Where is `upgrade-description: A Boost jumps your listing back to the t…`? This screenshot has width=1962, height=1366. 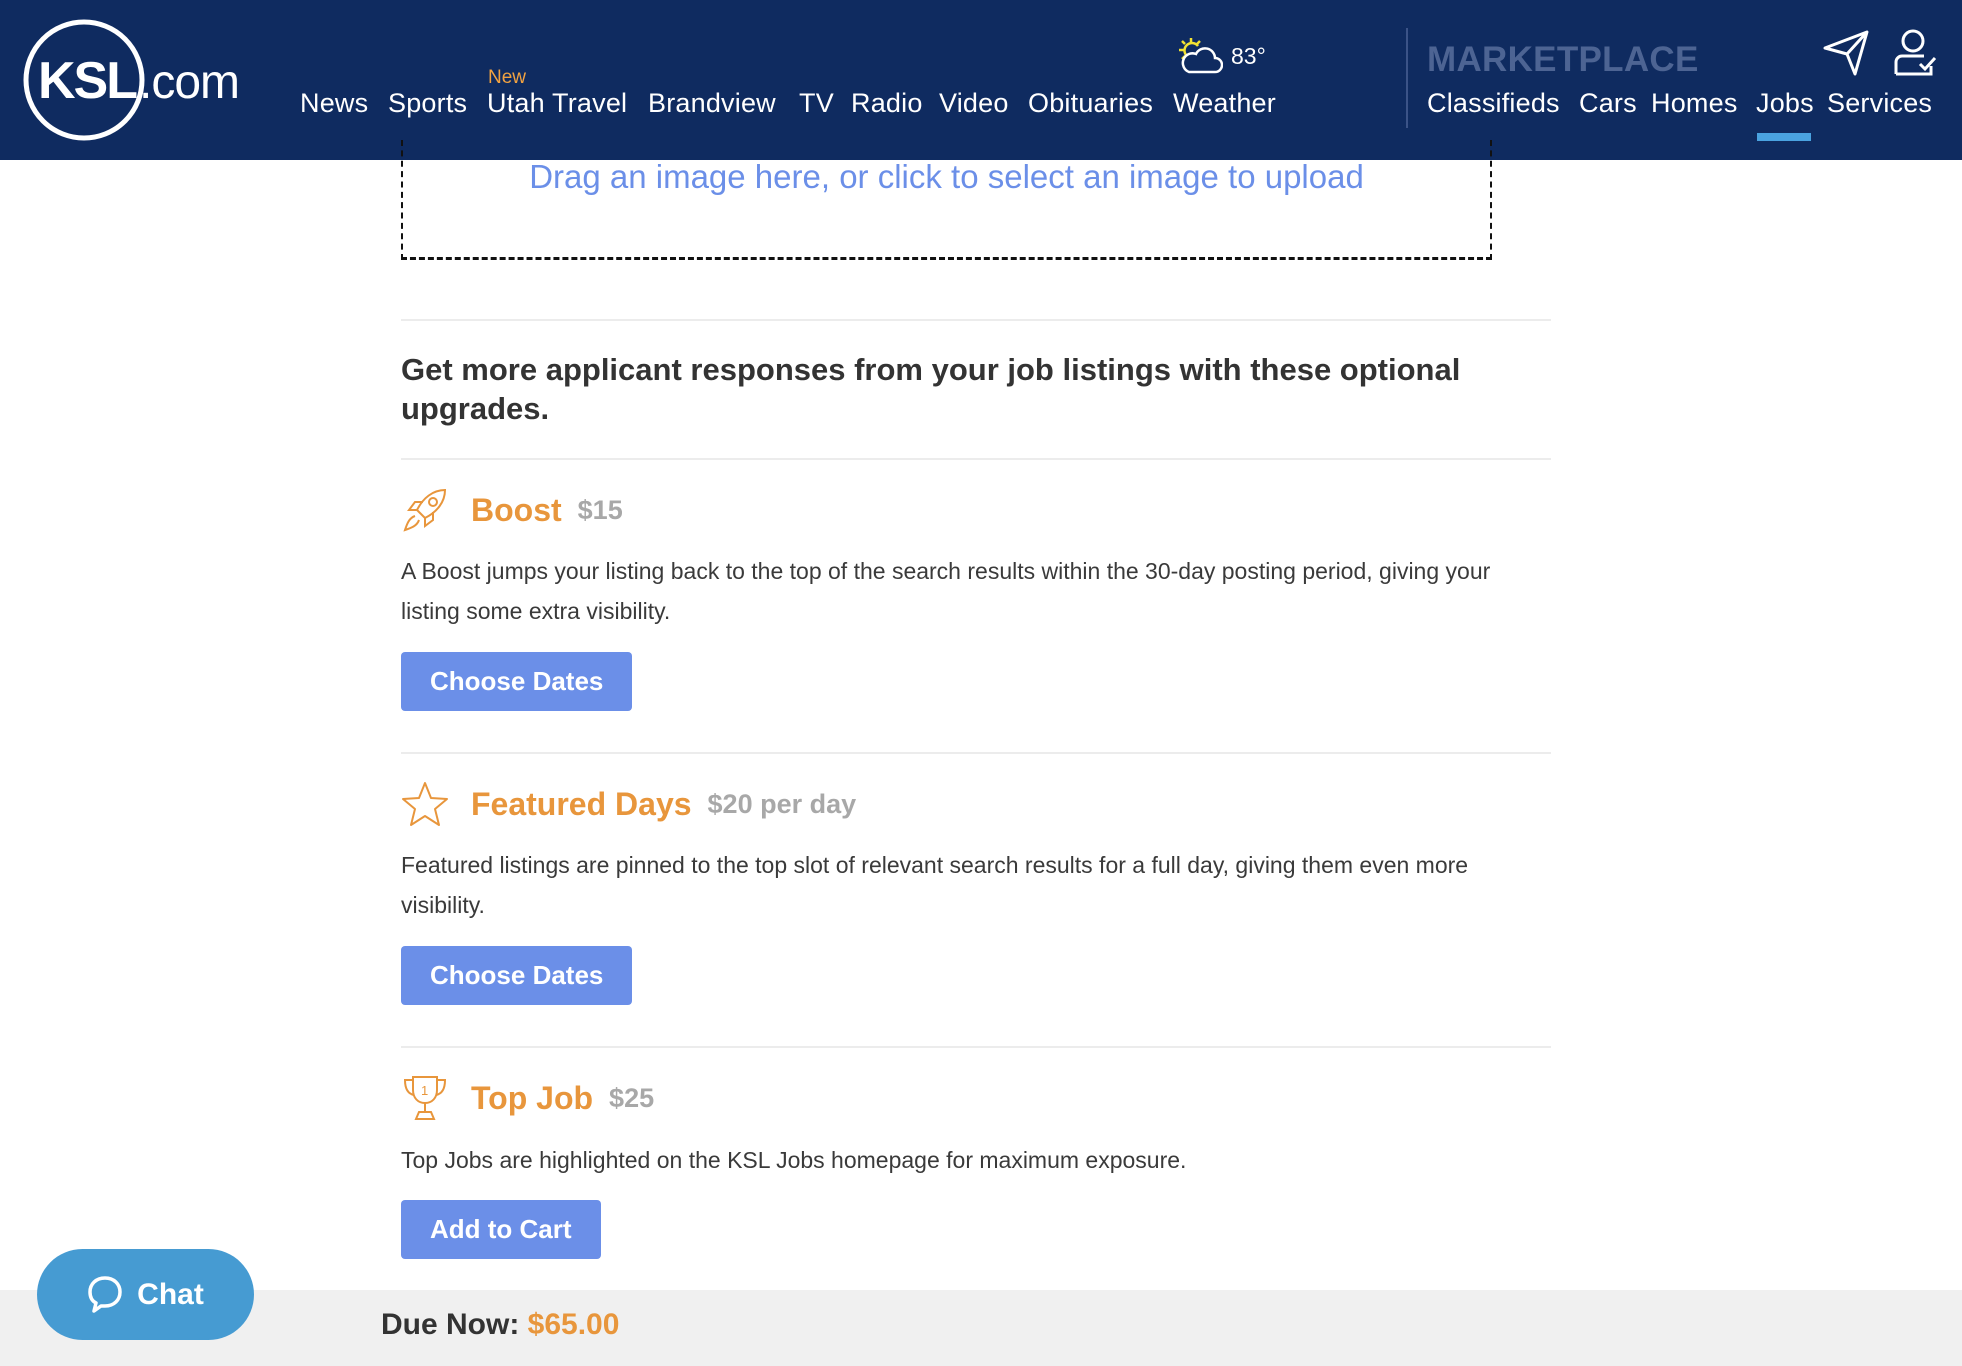 upgrade-description: A Boost jumps your listing back to the t… is located at coordinates (946, 591).